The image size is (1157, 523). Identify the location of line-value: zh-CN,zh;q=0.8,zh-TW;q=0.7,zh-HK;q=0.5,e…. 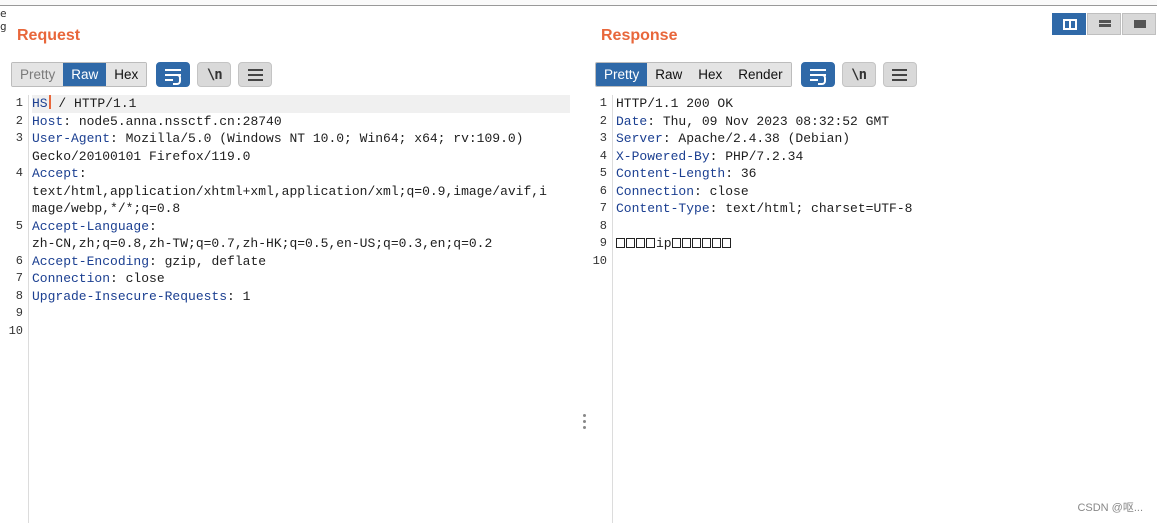
(262, 243).